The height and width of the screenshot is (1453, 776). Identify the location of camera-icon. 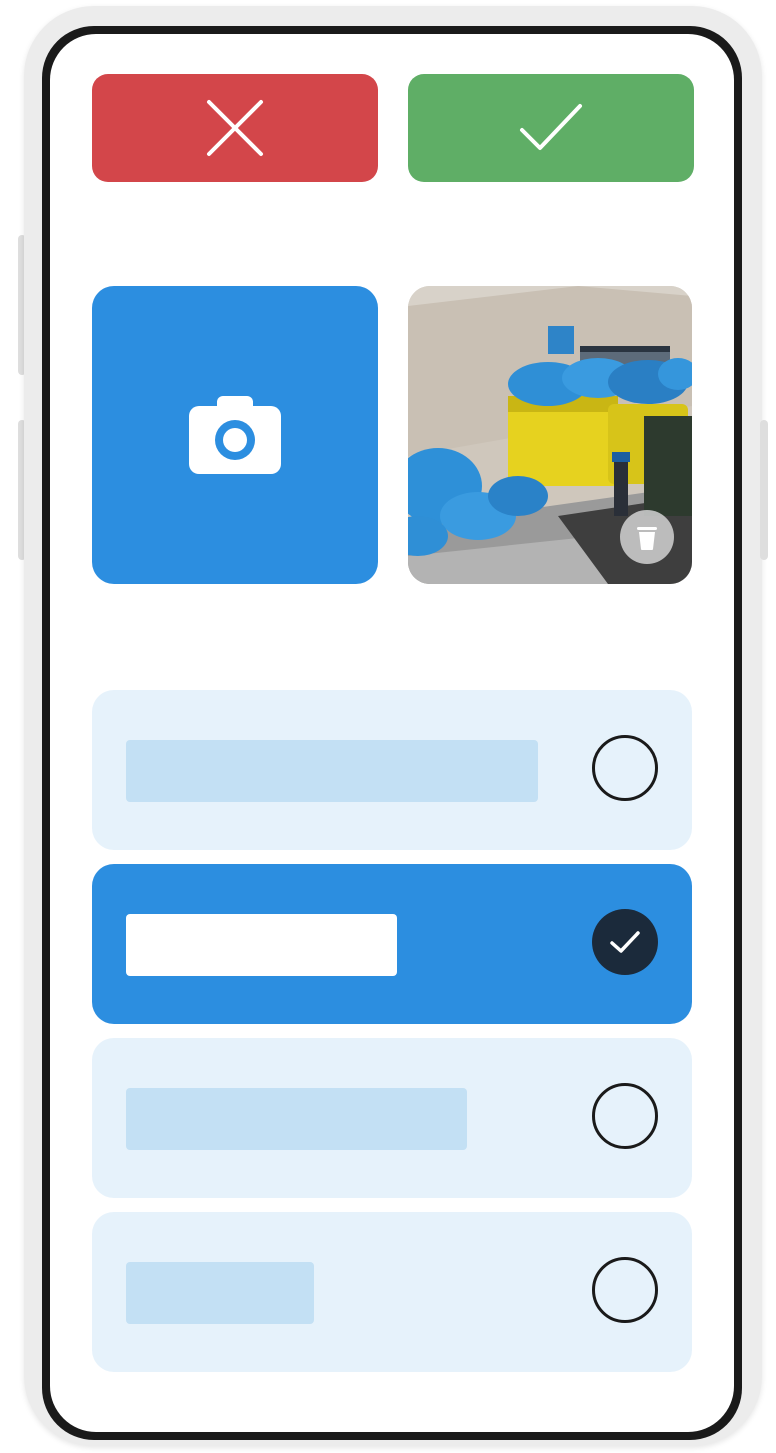
(235, 435).